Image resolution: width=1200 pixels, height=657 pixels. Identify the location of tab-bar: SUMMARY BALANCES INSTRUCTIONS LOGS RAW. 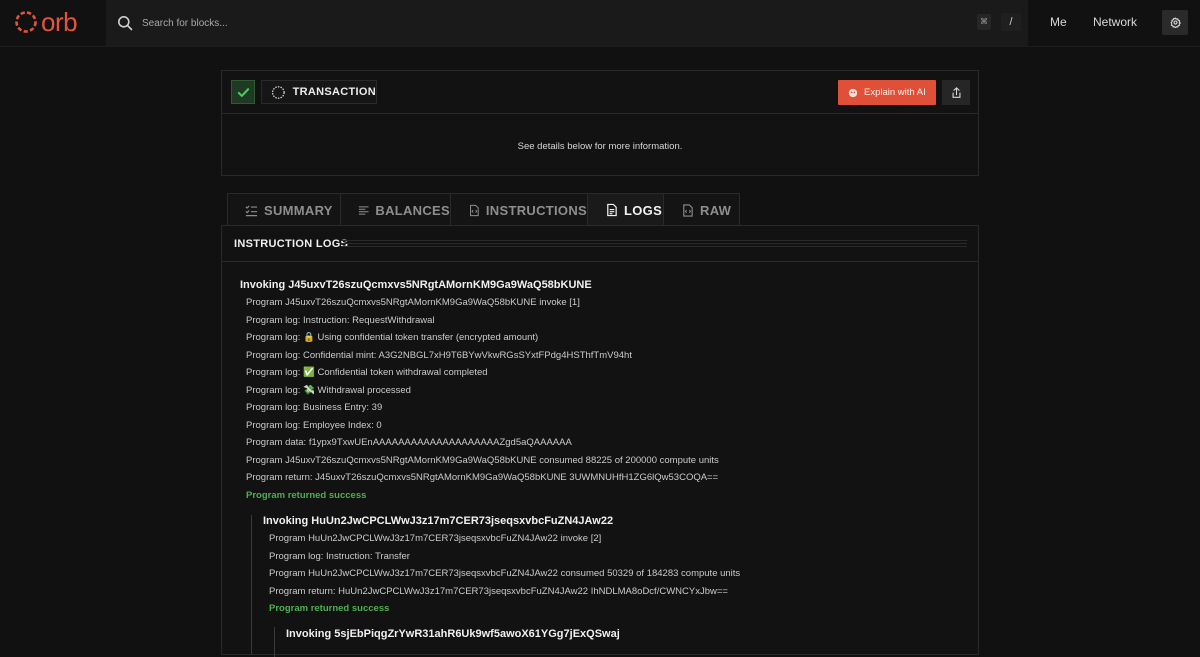
(483, 209).